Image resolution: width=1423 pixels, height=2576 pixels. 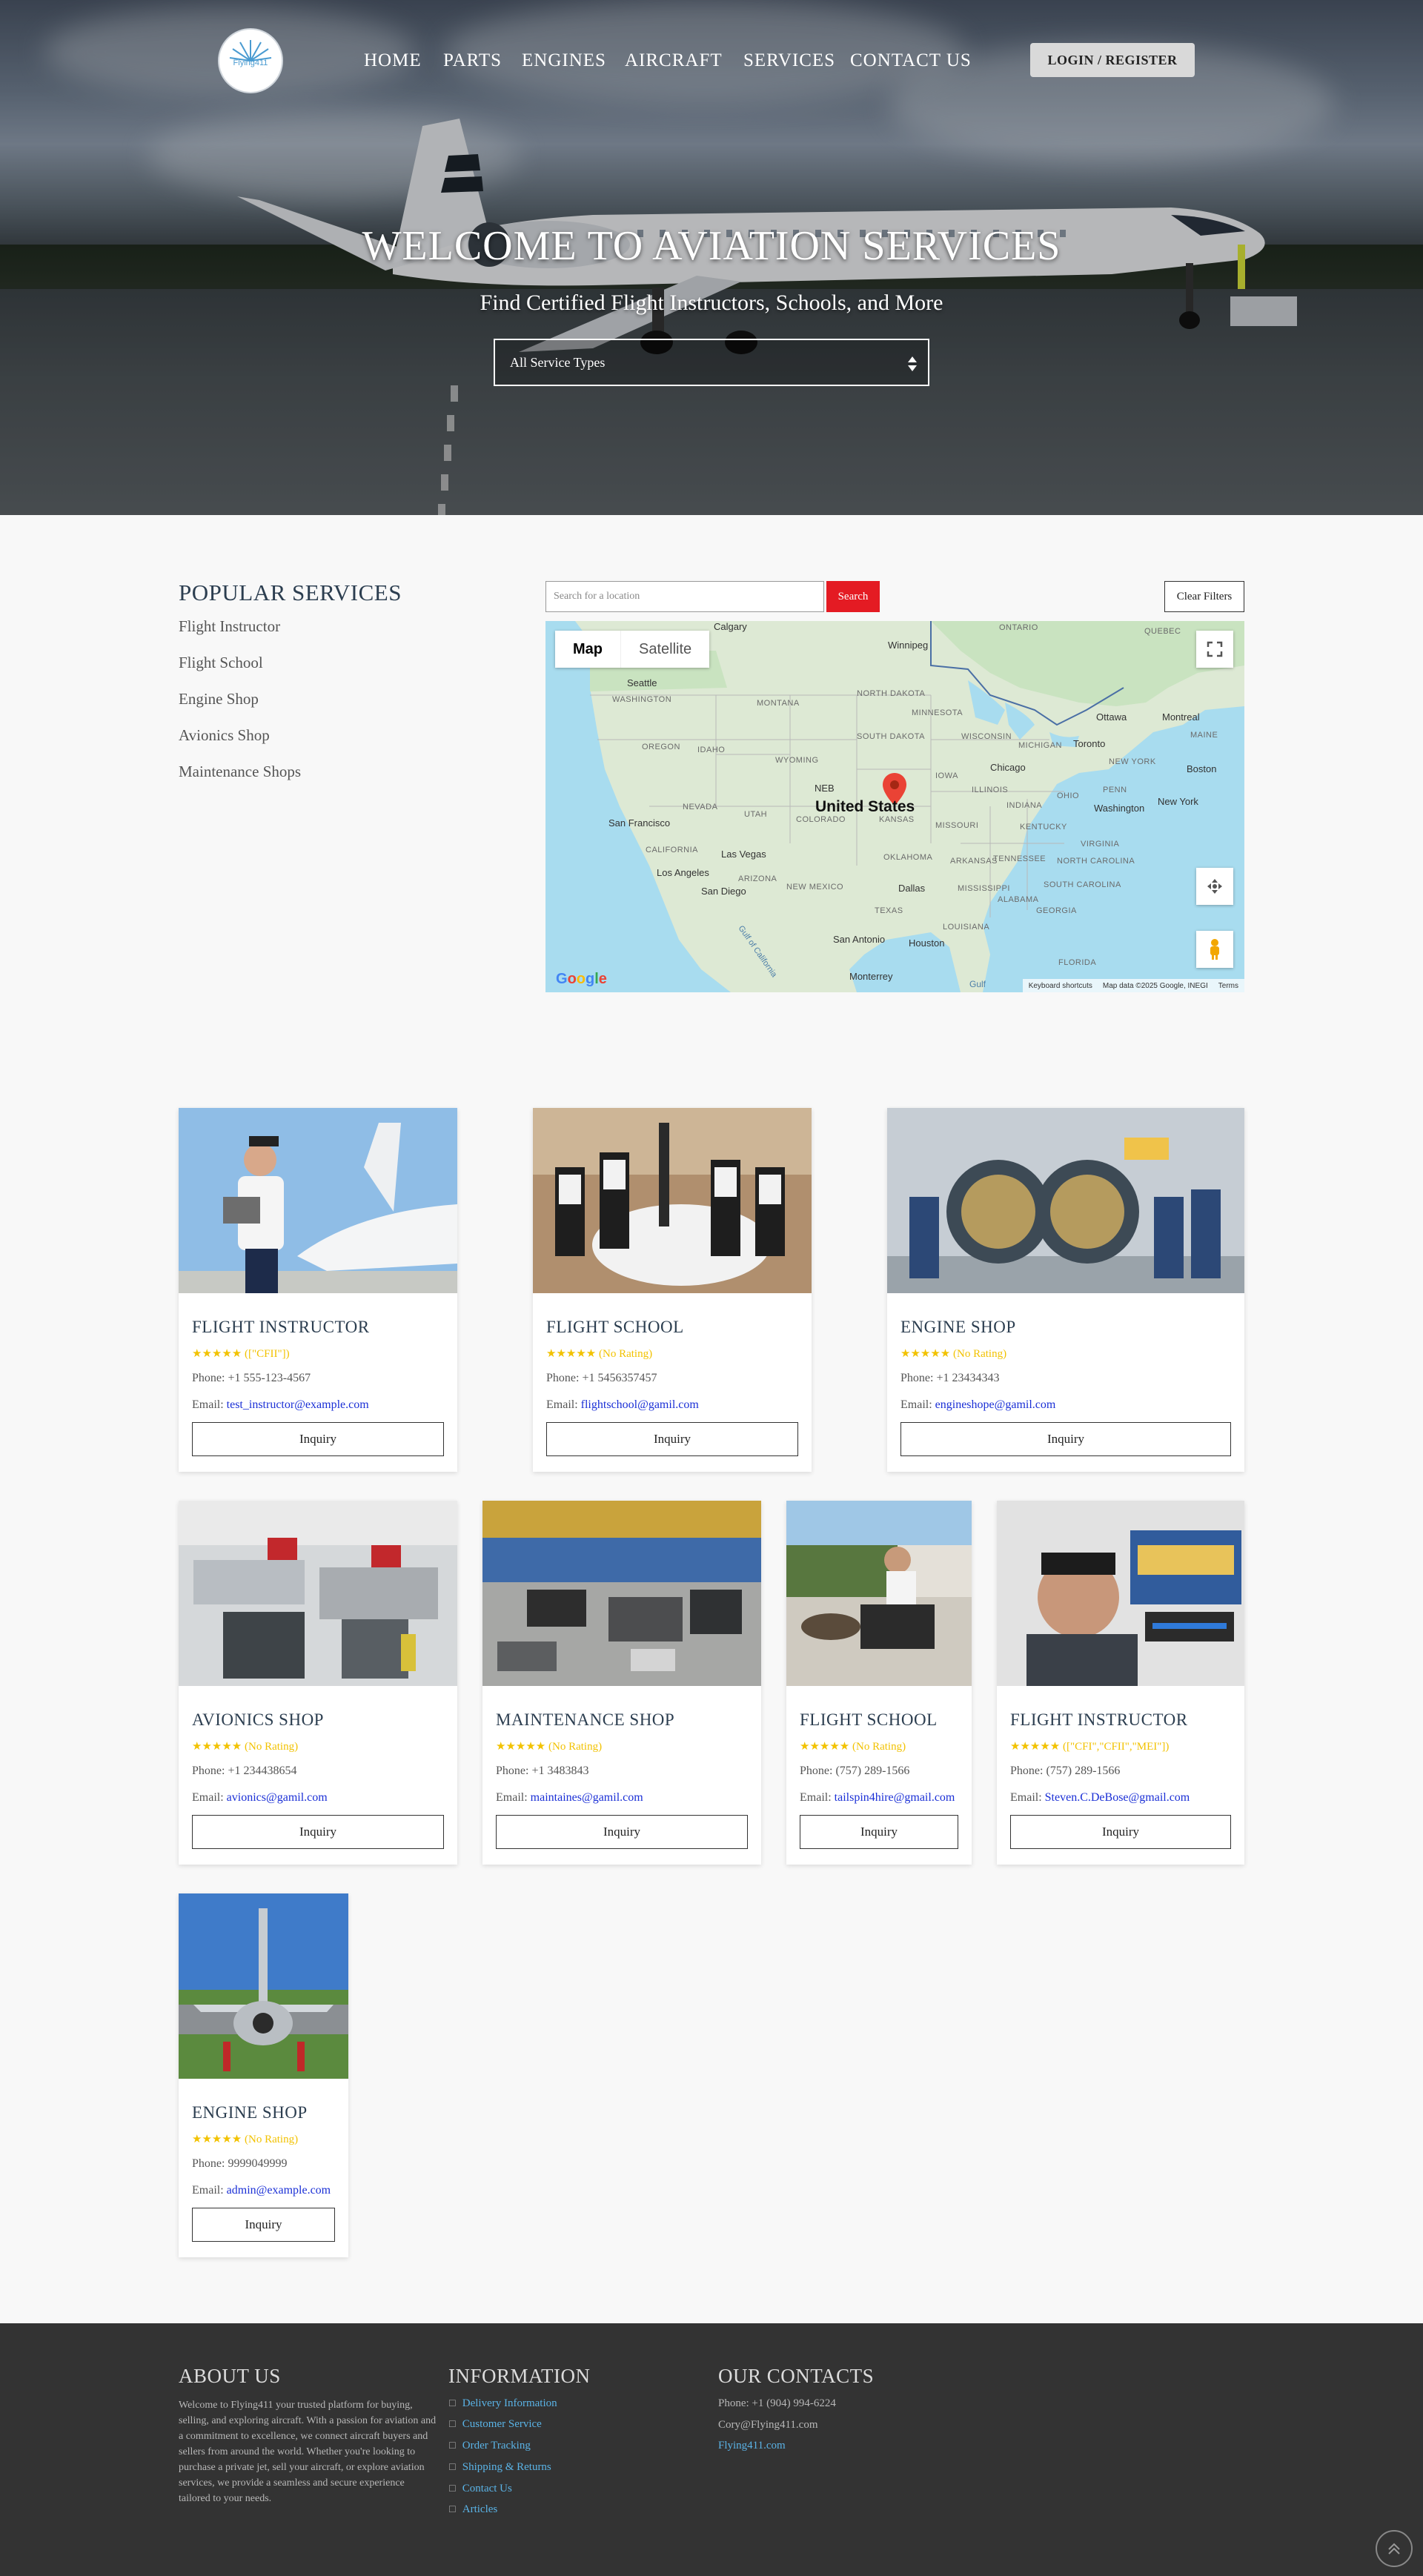 I want to click on map-label-wyoming: WYOMING, so click(x=797, y=761).